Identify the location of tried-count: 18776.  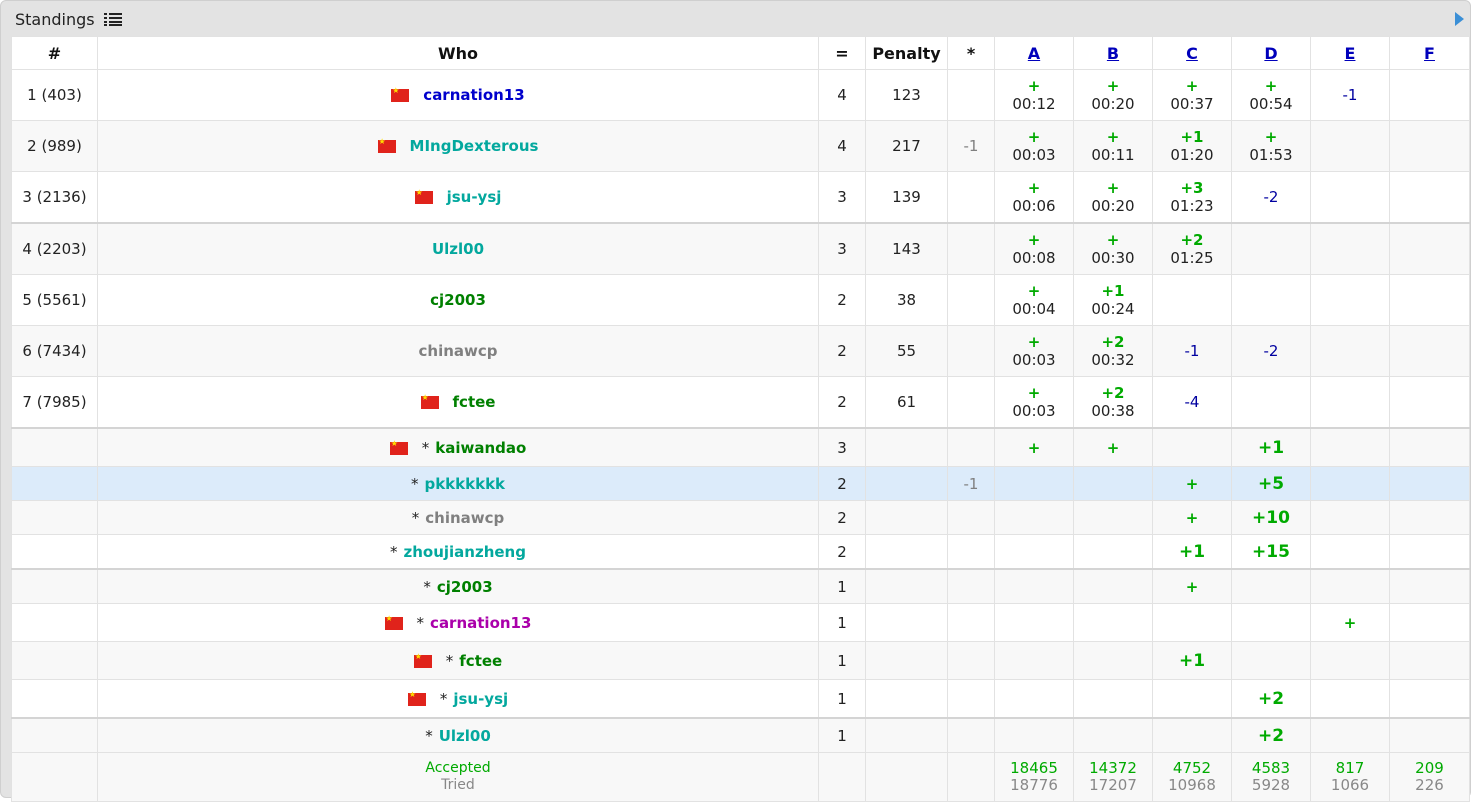
(1034, 785).